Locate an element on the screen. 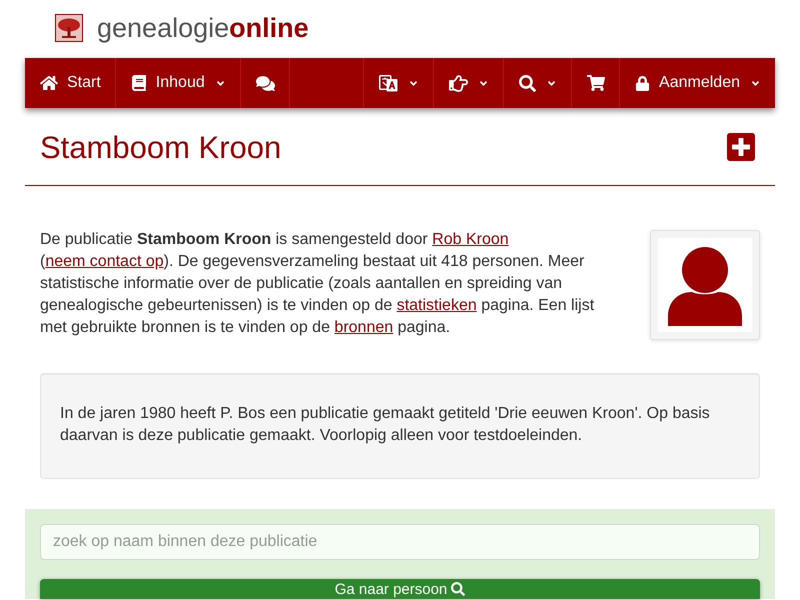 This screenshot has height=600, width=800. nav-item: Inhoud is located at coordinates (178, 83).